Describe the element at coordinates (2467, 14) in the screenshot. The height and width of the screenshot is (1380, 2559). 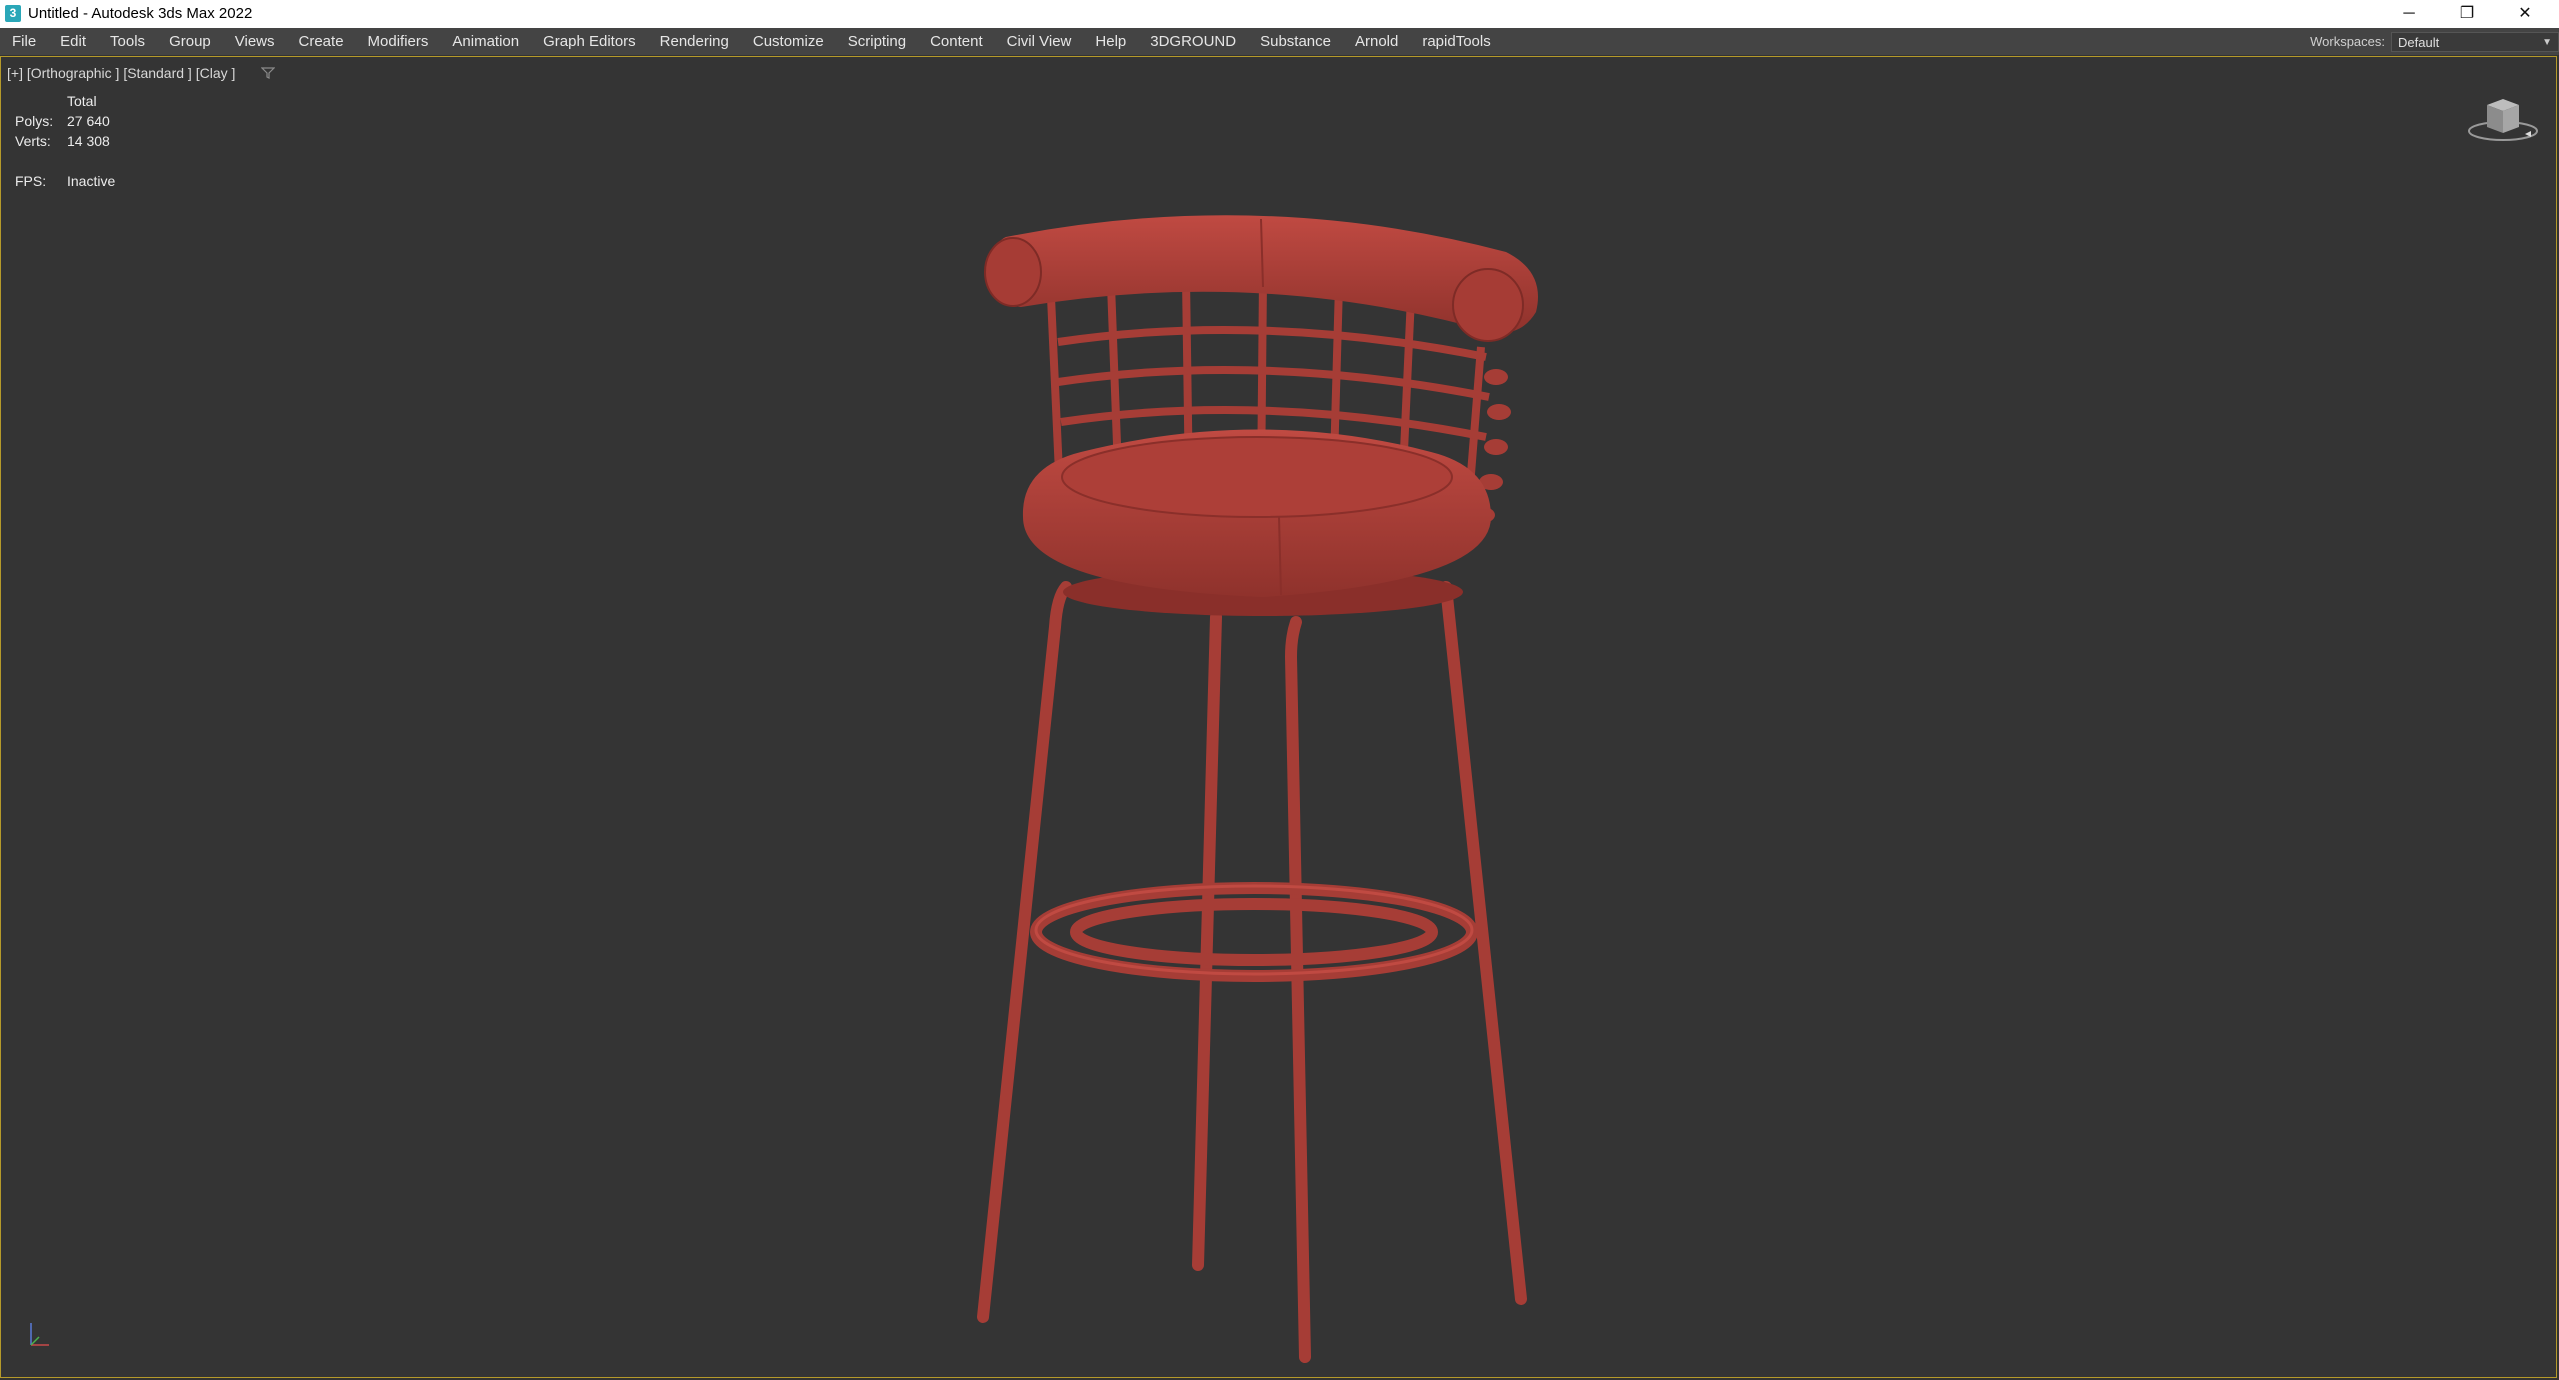
I see `restore-button: ❐` at that location.